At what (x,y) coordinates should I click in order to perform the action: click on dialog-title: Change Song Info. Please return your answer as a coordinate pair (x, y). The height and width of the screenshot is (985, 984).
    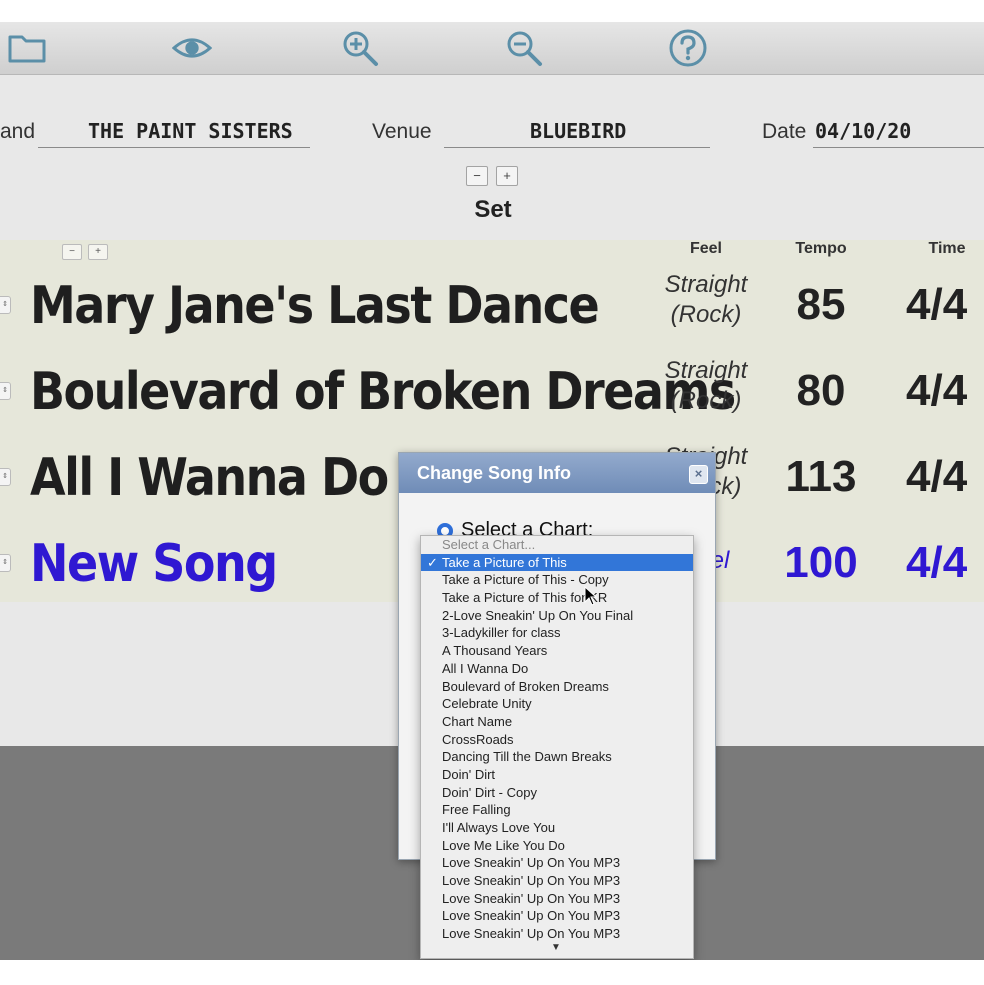
    Looking at the image, I should click on (557, 473).